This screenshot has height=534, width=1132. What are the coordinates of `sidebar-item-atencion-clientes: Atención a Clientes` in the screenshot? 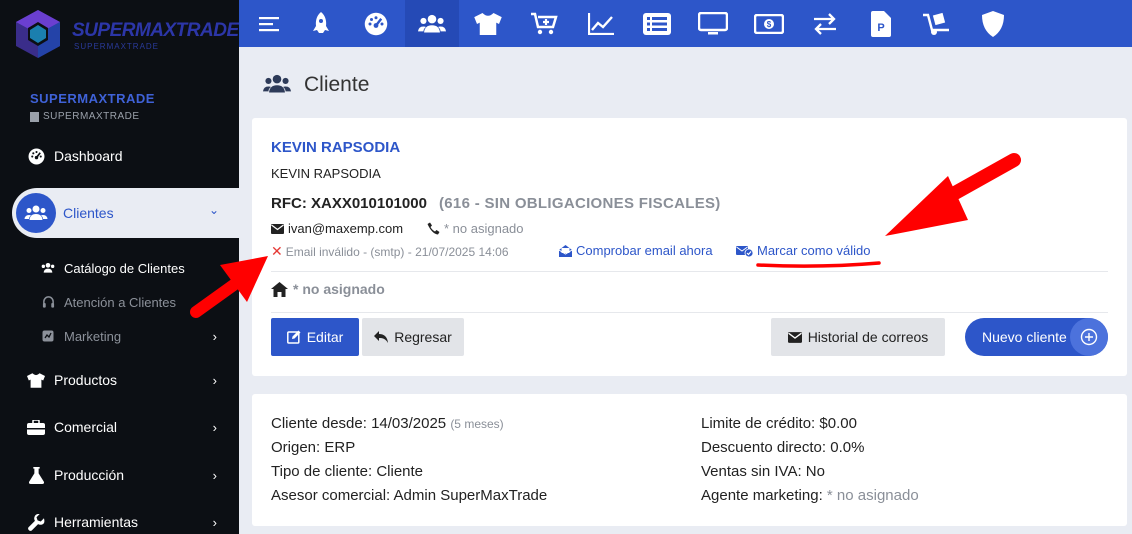 It's located at (119, 302).